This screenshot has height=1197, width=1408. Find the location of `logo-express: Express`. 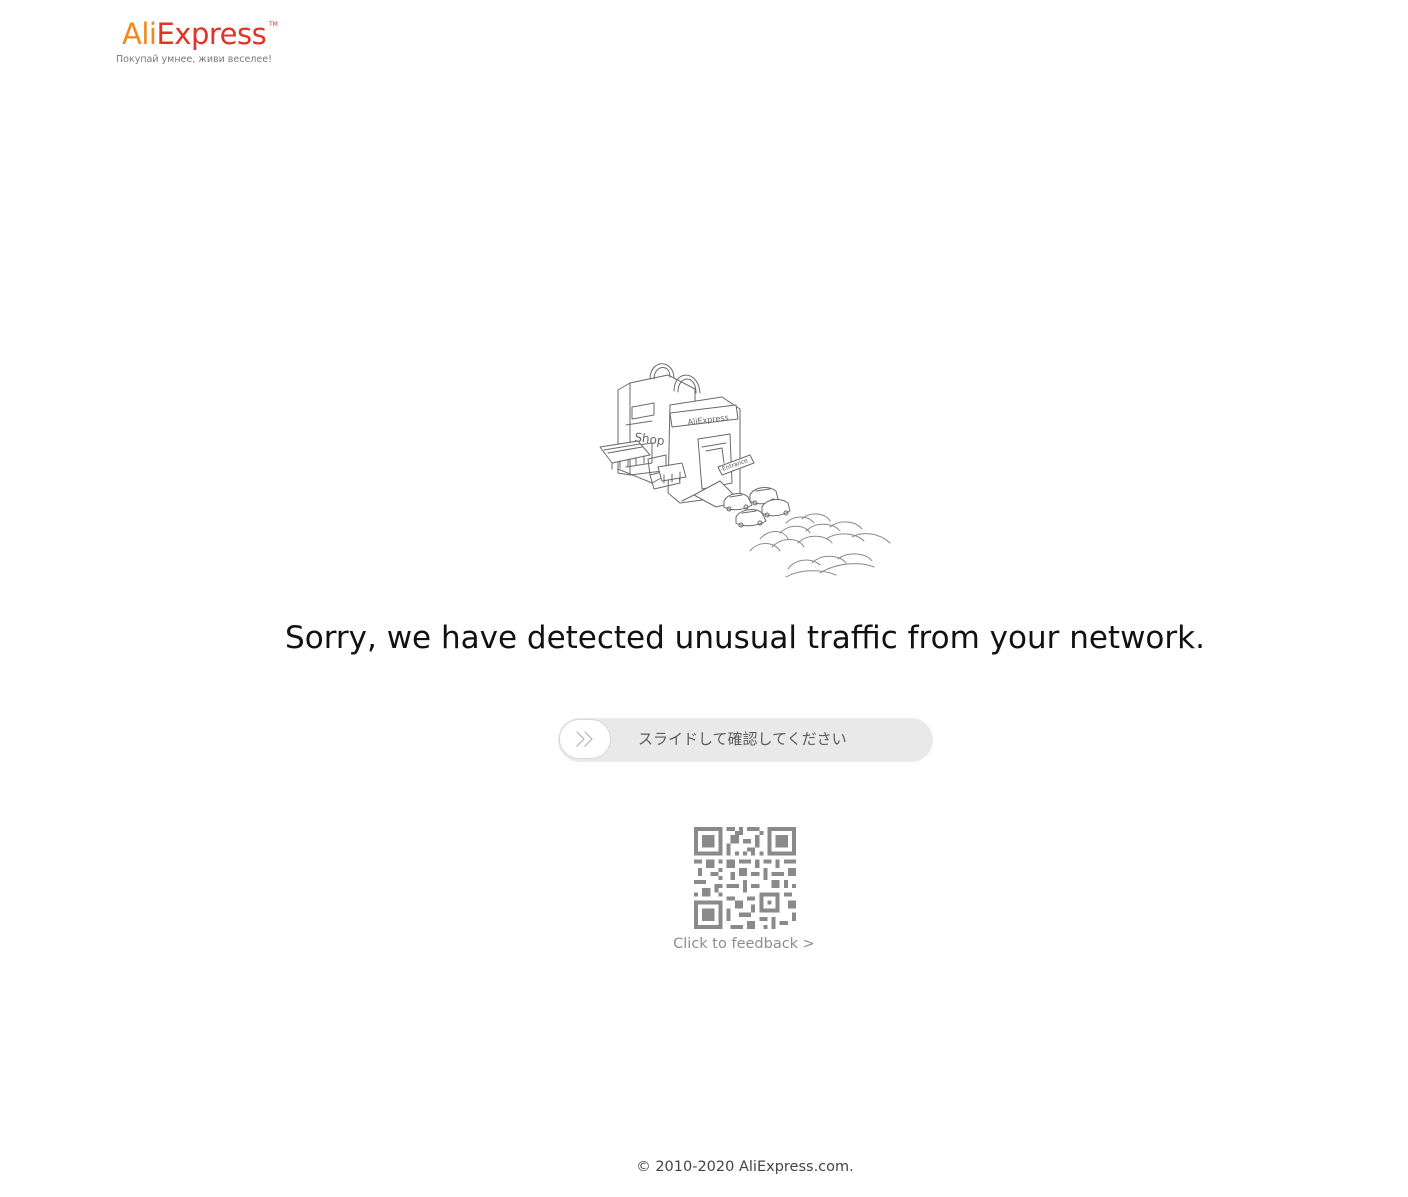

logo-express: Express is located at coordinates (211, 34).